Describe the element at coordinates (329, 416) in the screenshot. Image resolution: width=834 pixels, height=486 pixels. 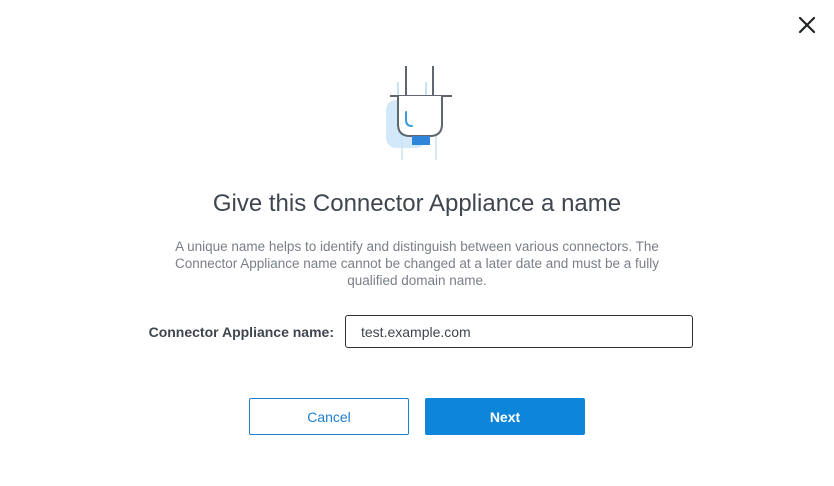
I see `cancel-button: Cancel` at that location.